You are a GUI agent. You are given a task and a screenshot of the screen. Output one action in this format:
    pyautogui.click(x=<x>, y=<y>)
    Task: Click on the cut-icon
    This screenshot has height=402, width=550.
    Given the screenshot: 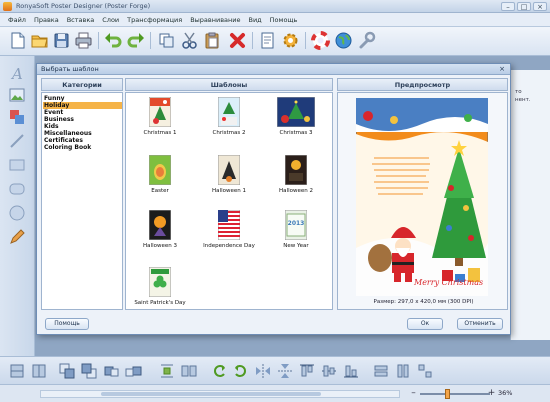 What is the action you would take?
    pyautogui.click(x=189, y=40)
    